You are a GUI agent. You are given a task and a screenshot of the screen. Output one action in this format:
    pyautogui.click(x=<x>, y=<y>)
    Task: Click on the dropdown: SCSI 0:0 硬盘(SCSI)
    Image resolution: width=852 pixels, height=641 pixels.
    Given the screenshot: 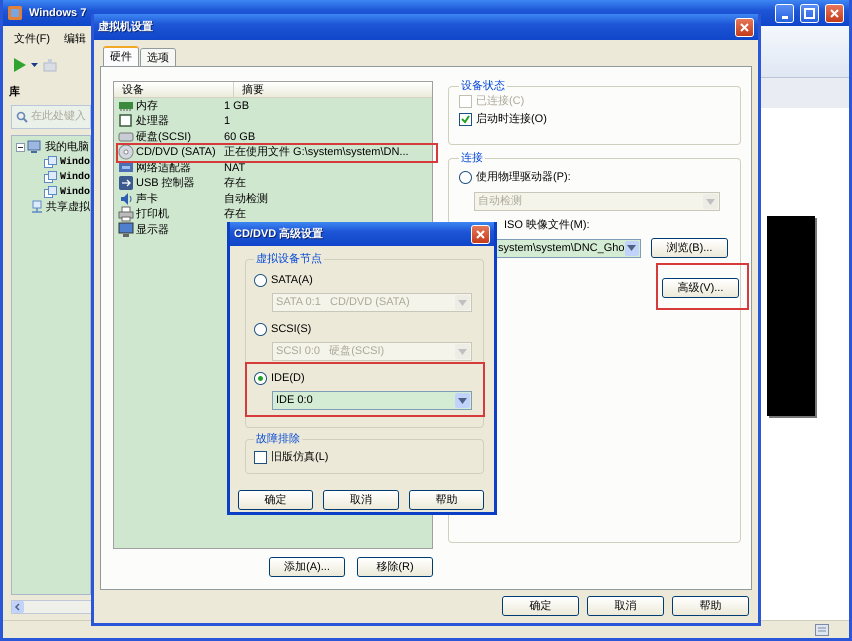 What is the action you would take?
    pyautogui.click(x=372, y=351)
    